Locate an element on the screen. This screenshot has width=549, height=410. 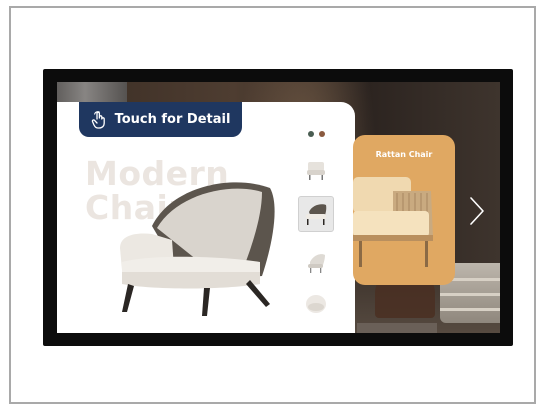
touch-for-detail-button: Touch for Detail is located at coordinates (160, 119).